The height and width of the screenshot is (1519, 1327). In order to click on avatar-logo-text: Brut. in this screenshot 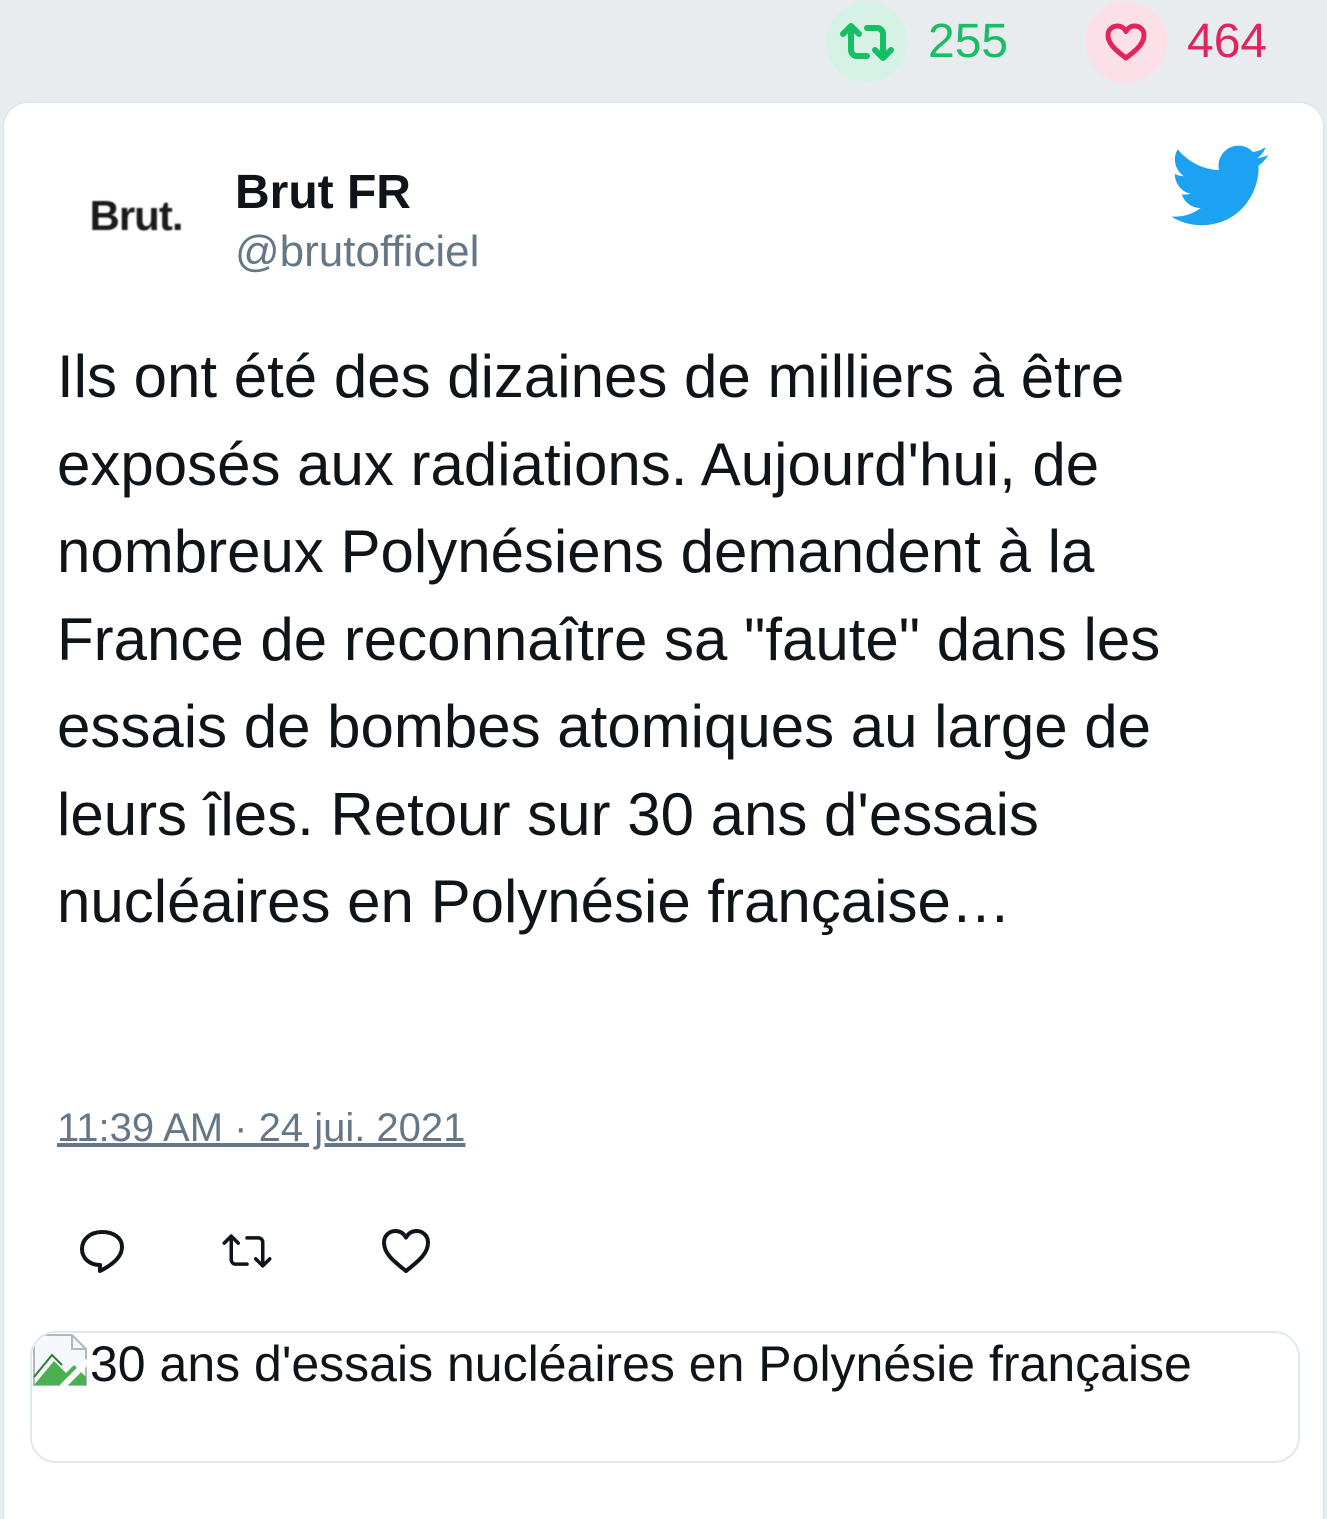, I will do `click(136, 215)`.